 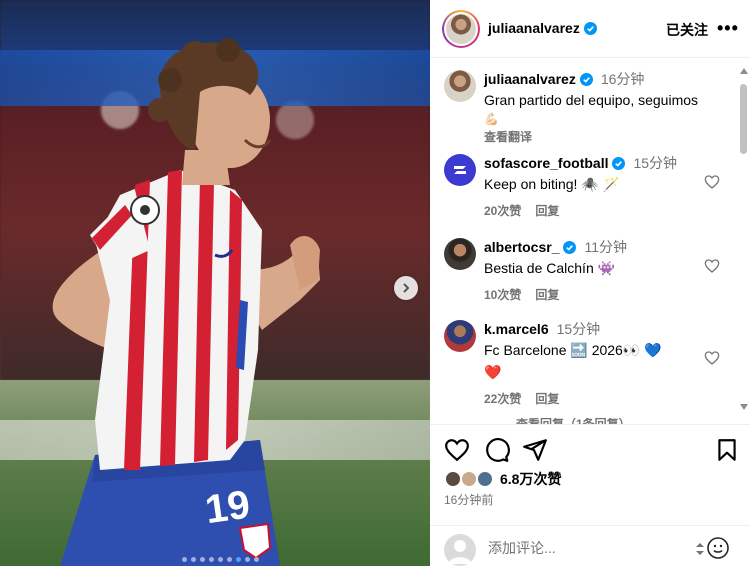 I want to click on comment-like-count: 22次赞, so click(x=502, y=398).